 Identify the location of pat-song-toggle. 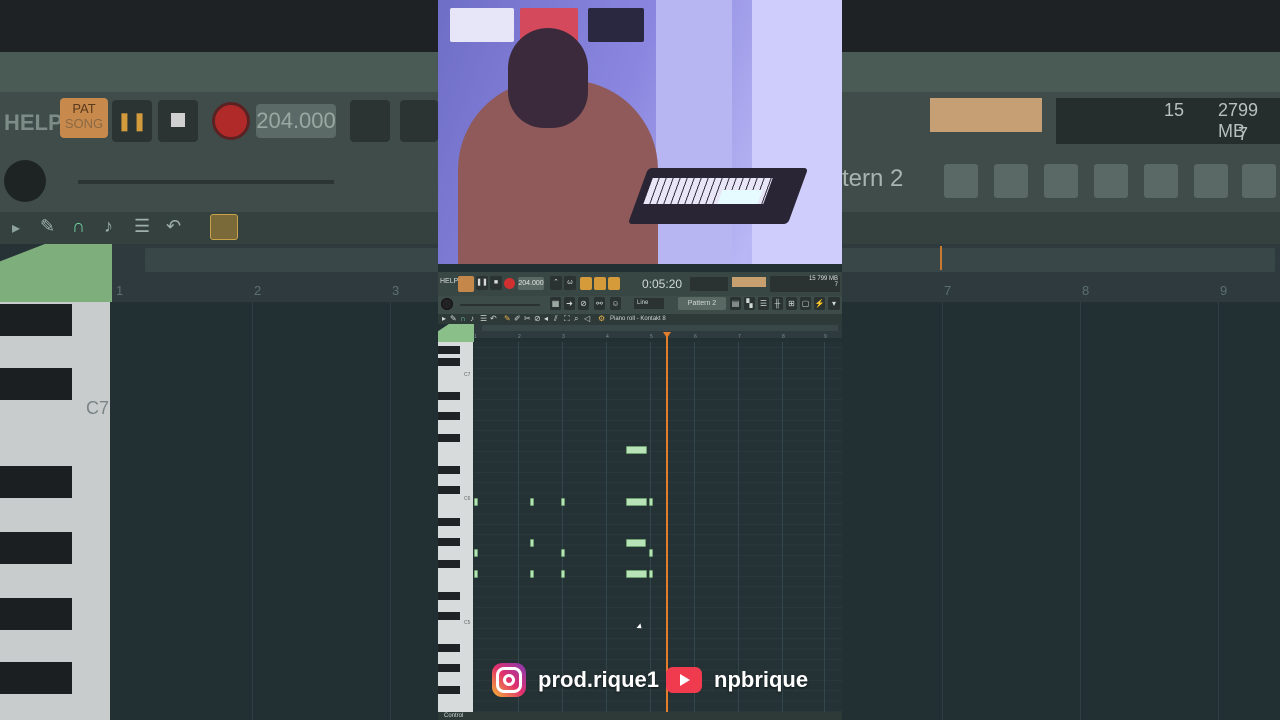
(466, 284).